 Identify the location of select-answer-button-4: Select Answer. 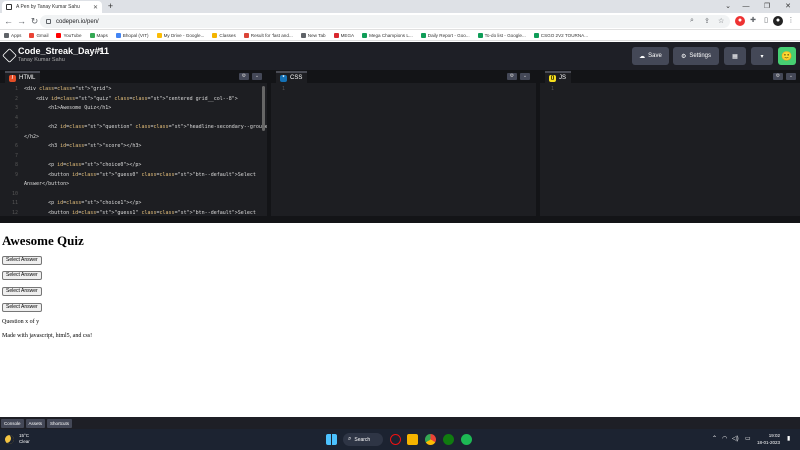
(22, 307).